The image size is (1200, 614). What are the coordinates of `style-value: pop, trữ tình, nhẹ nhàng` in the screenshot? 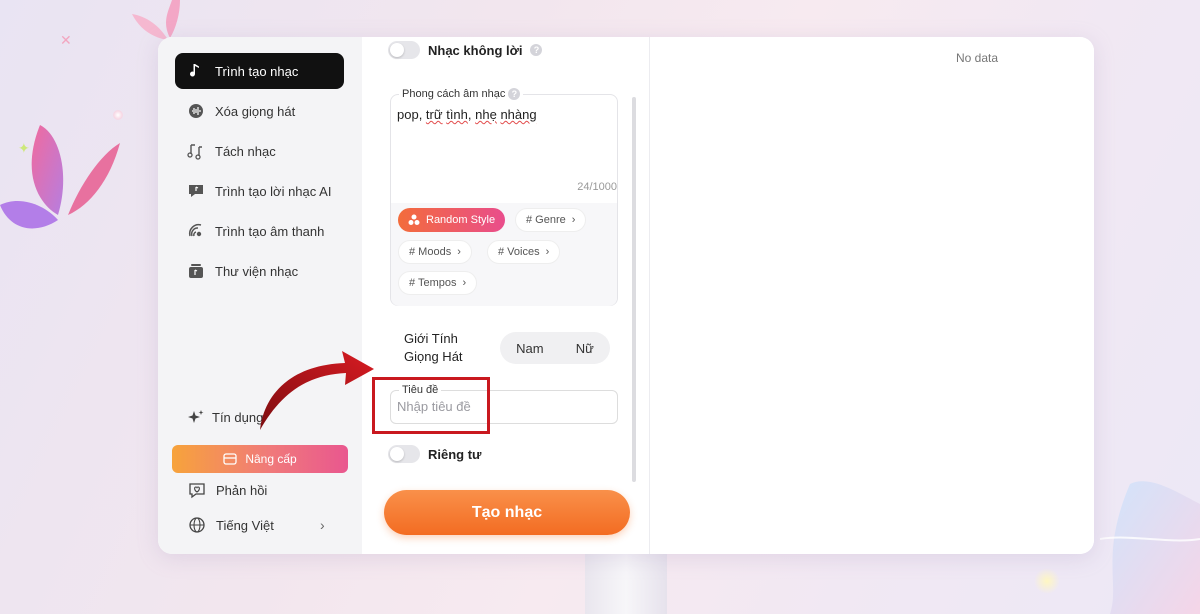 It's located at (467, 114).